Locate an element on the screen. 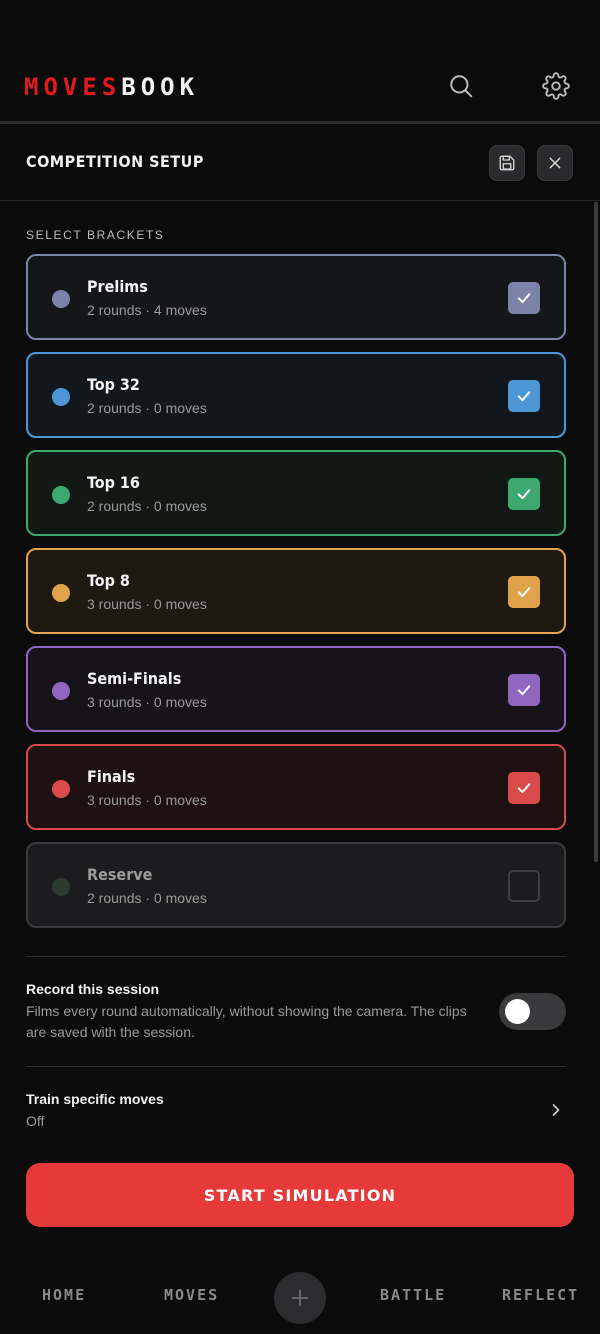  nav-moves: MOVES is located at coordinates (191, 1295).